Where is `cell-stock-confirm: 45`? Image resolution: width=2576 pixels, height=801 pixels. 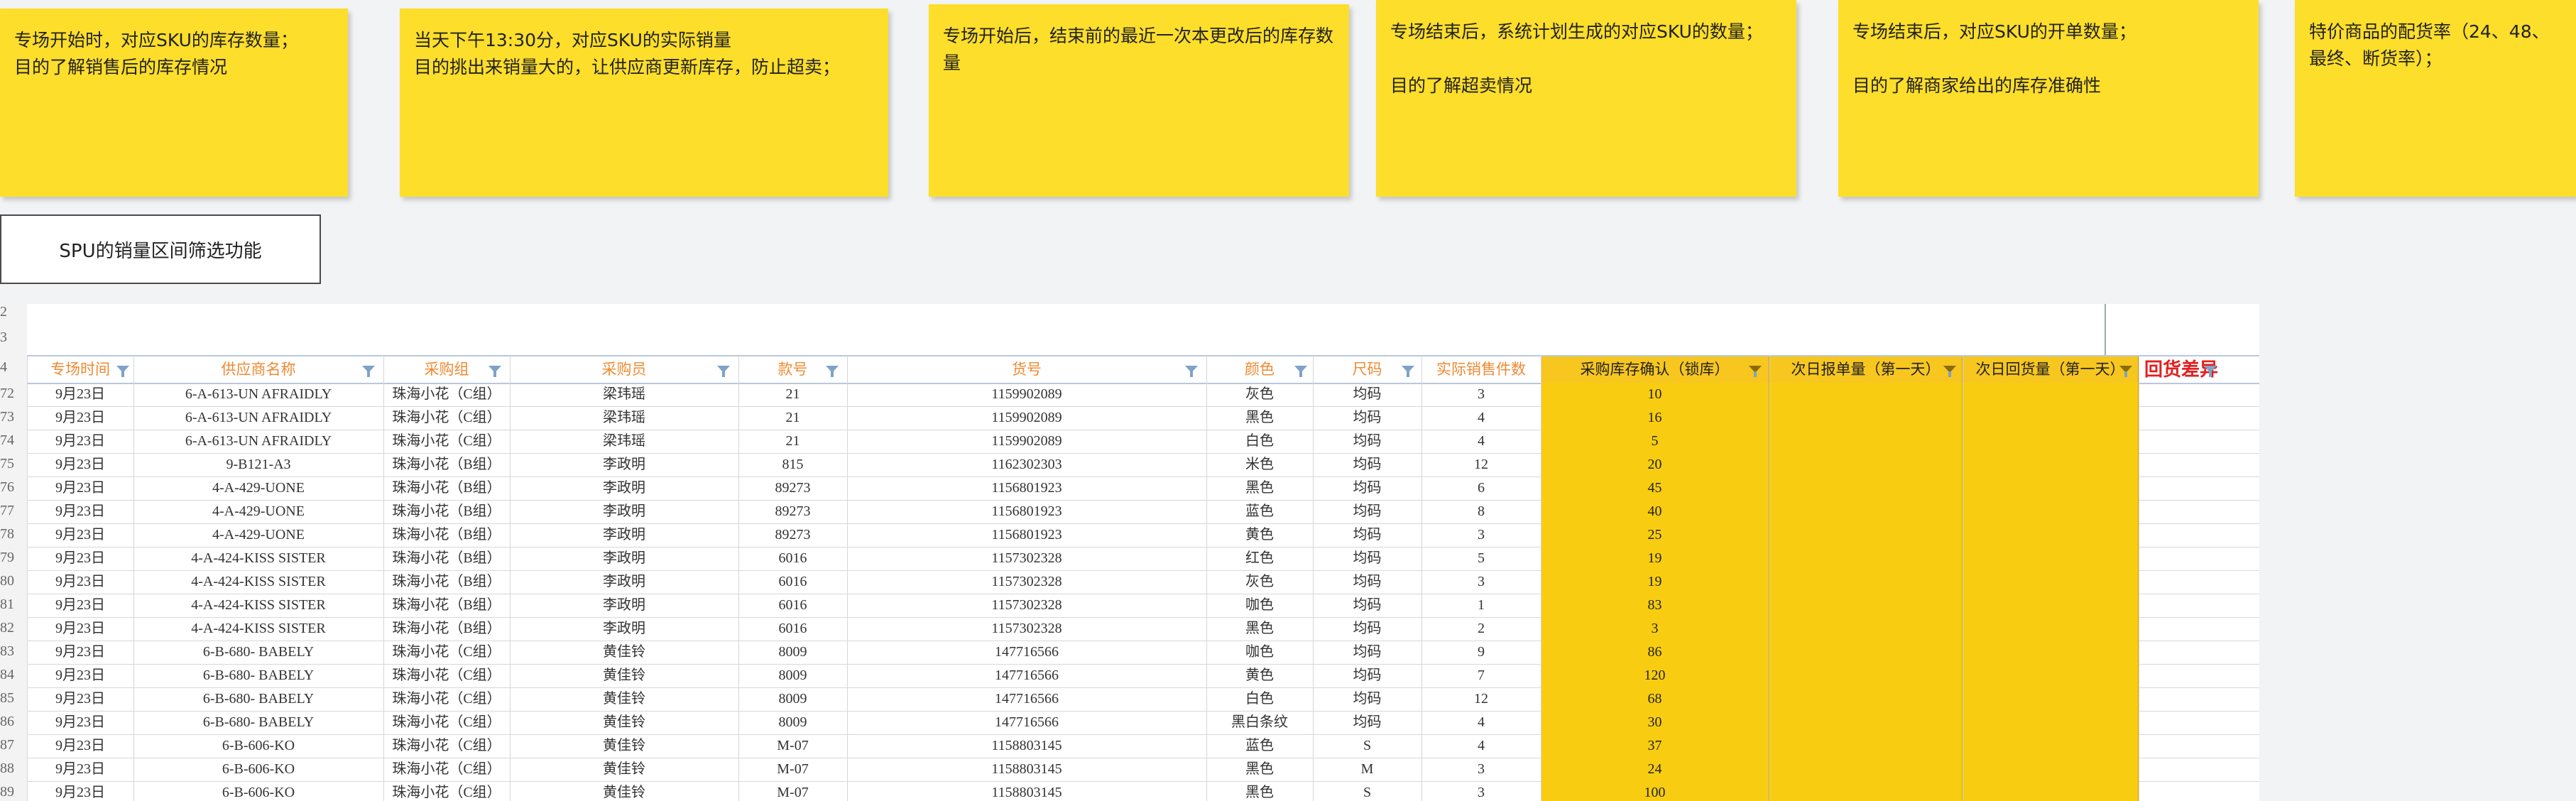 cell-stock-confirm: 45 is located at coordinates (1655, 488).